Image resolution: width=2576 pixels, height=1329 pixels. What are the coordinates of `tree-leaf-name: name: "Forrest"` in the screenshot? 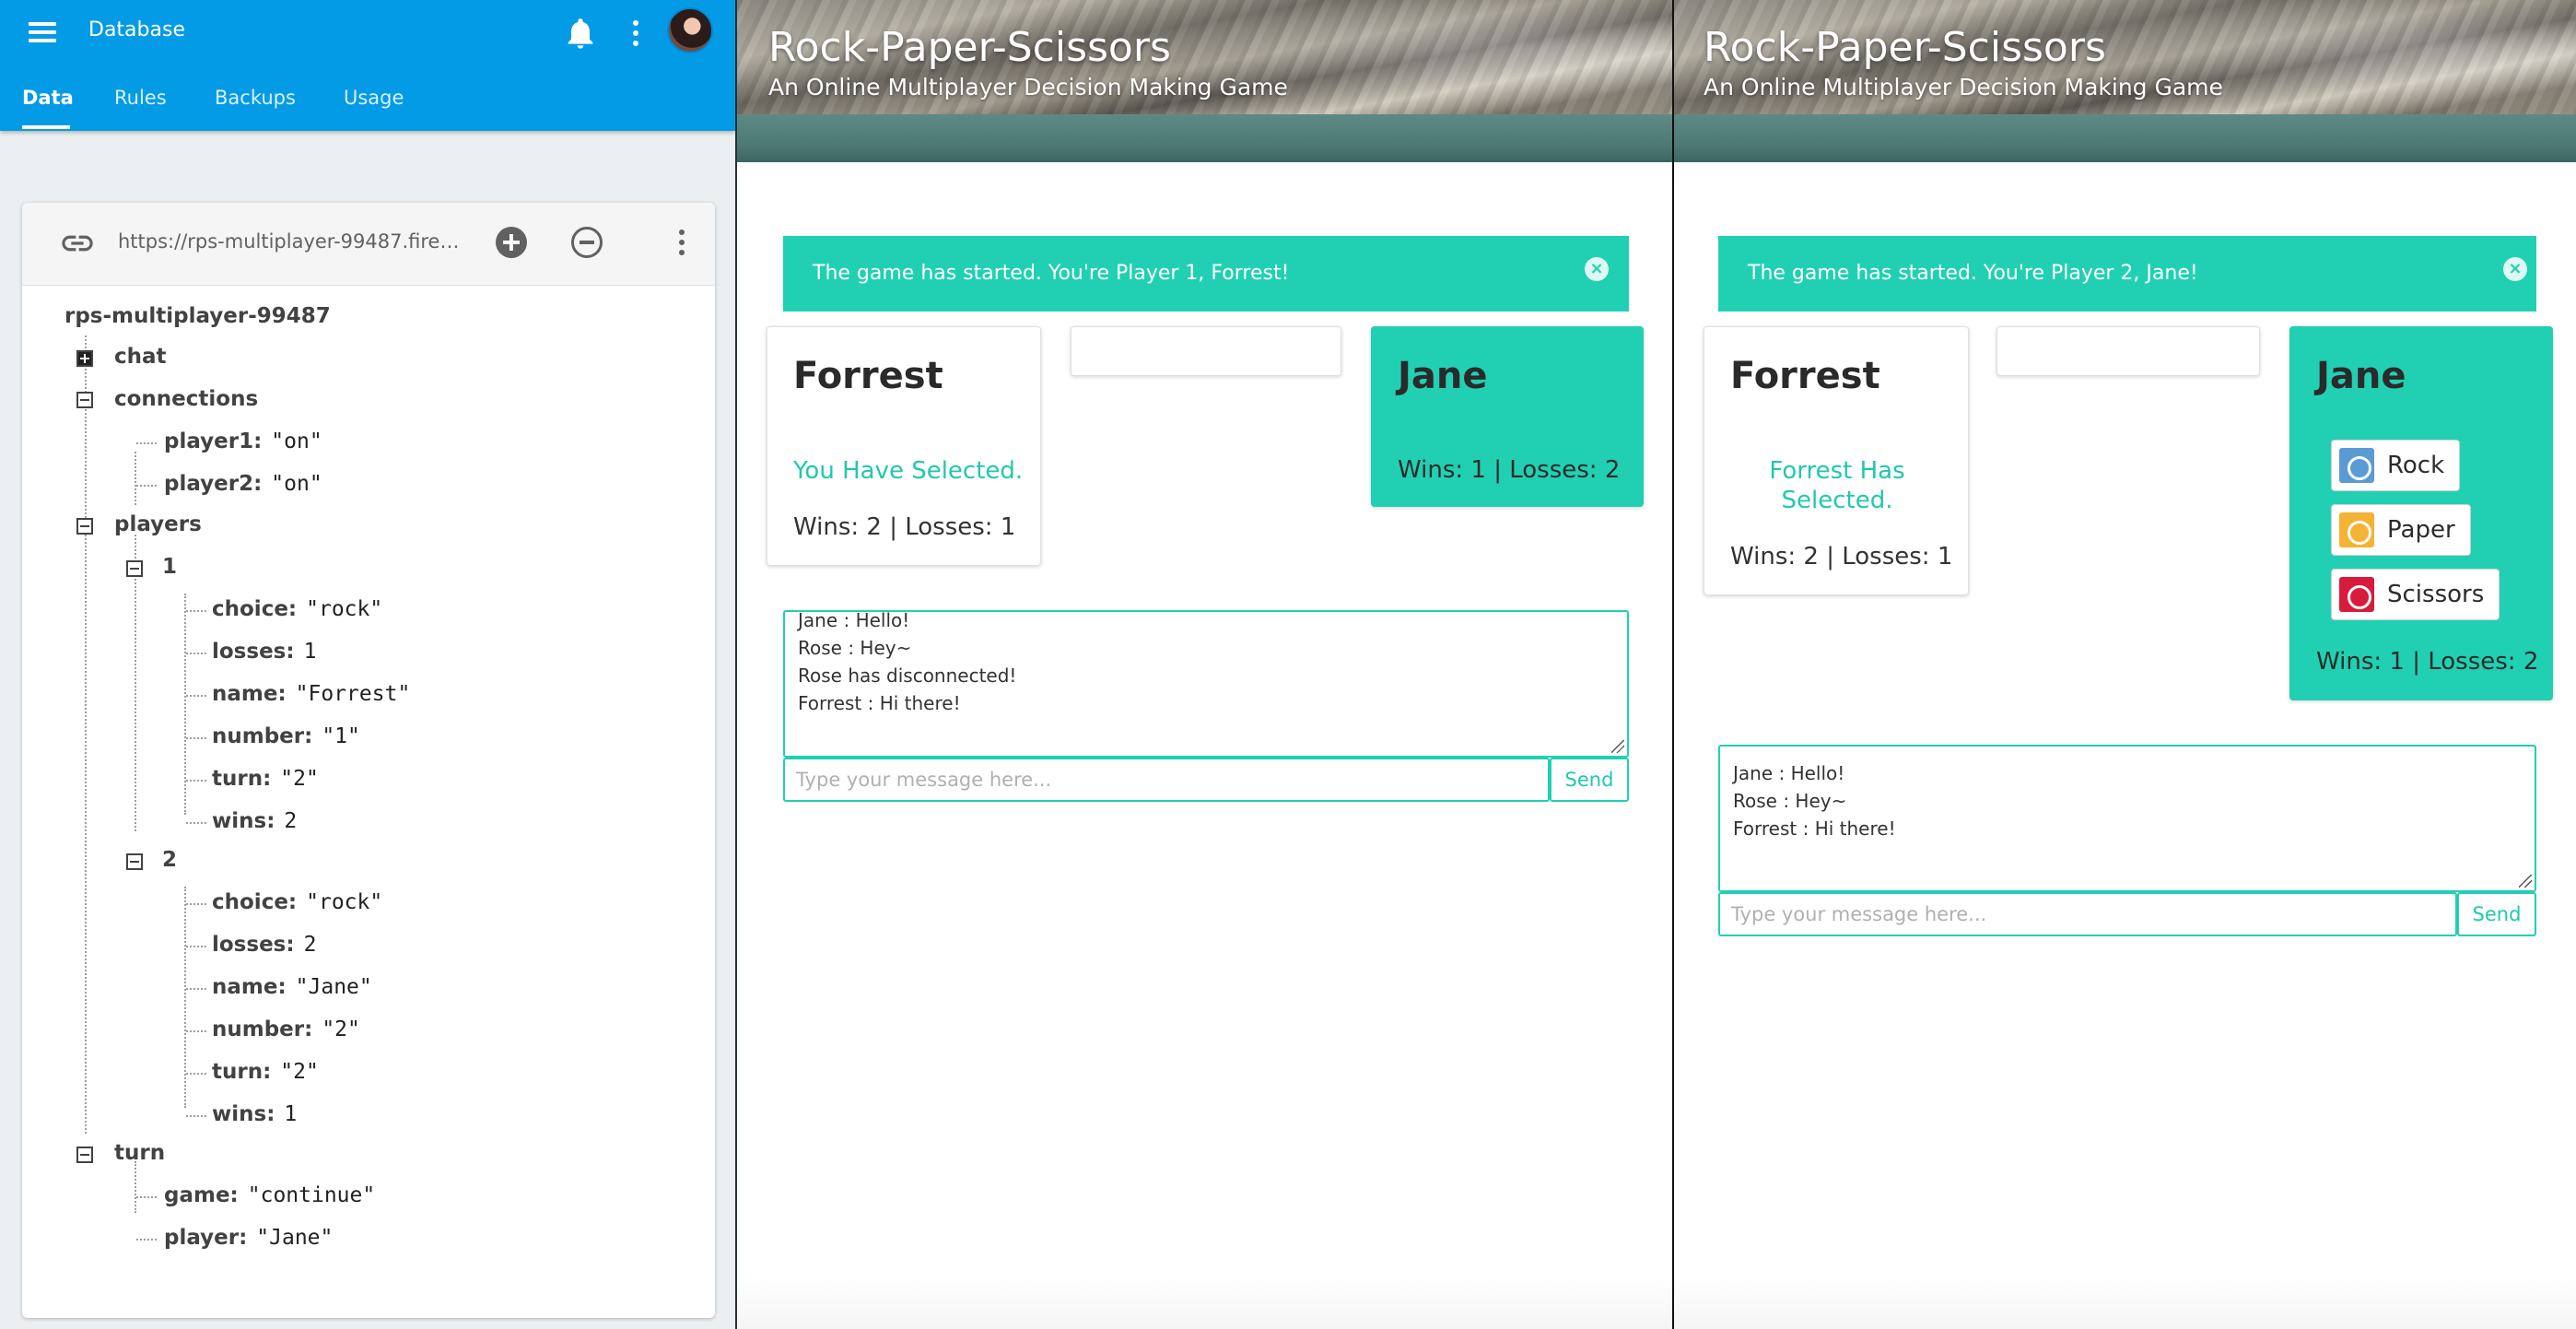 It's located at (311, 694).